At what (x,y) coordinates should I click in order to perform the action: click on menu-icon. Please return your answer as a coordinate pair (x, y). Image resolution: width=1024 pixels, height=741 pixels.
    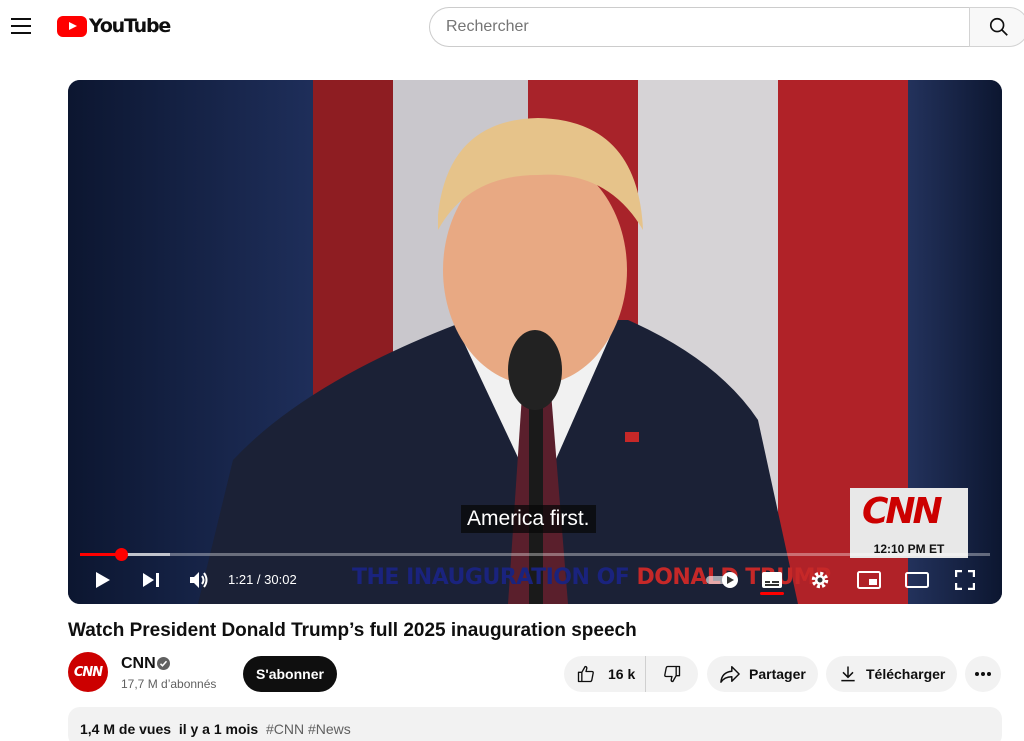
    Looking at the image, I should click on (21, 26).